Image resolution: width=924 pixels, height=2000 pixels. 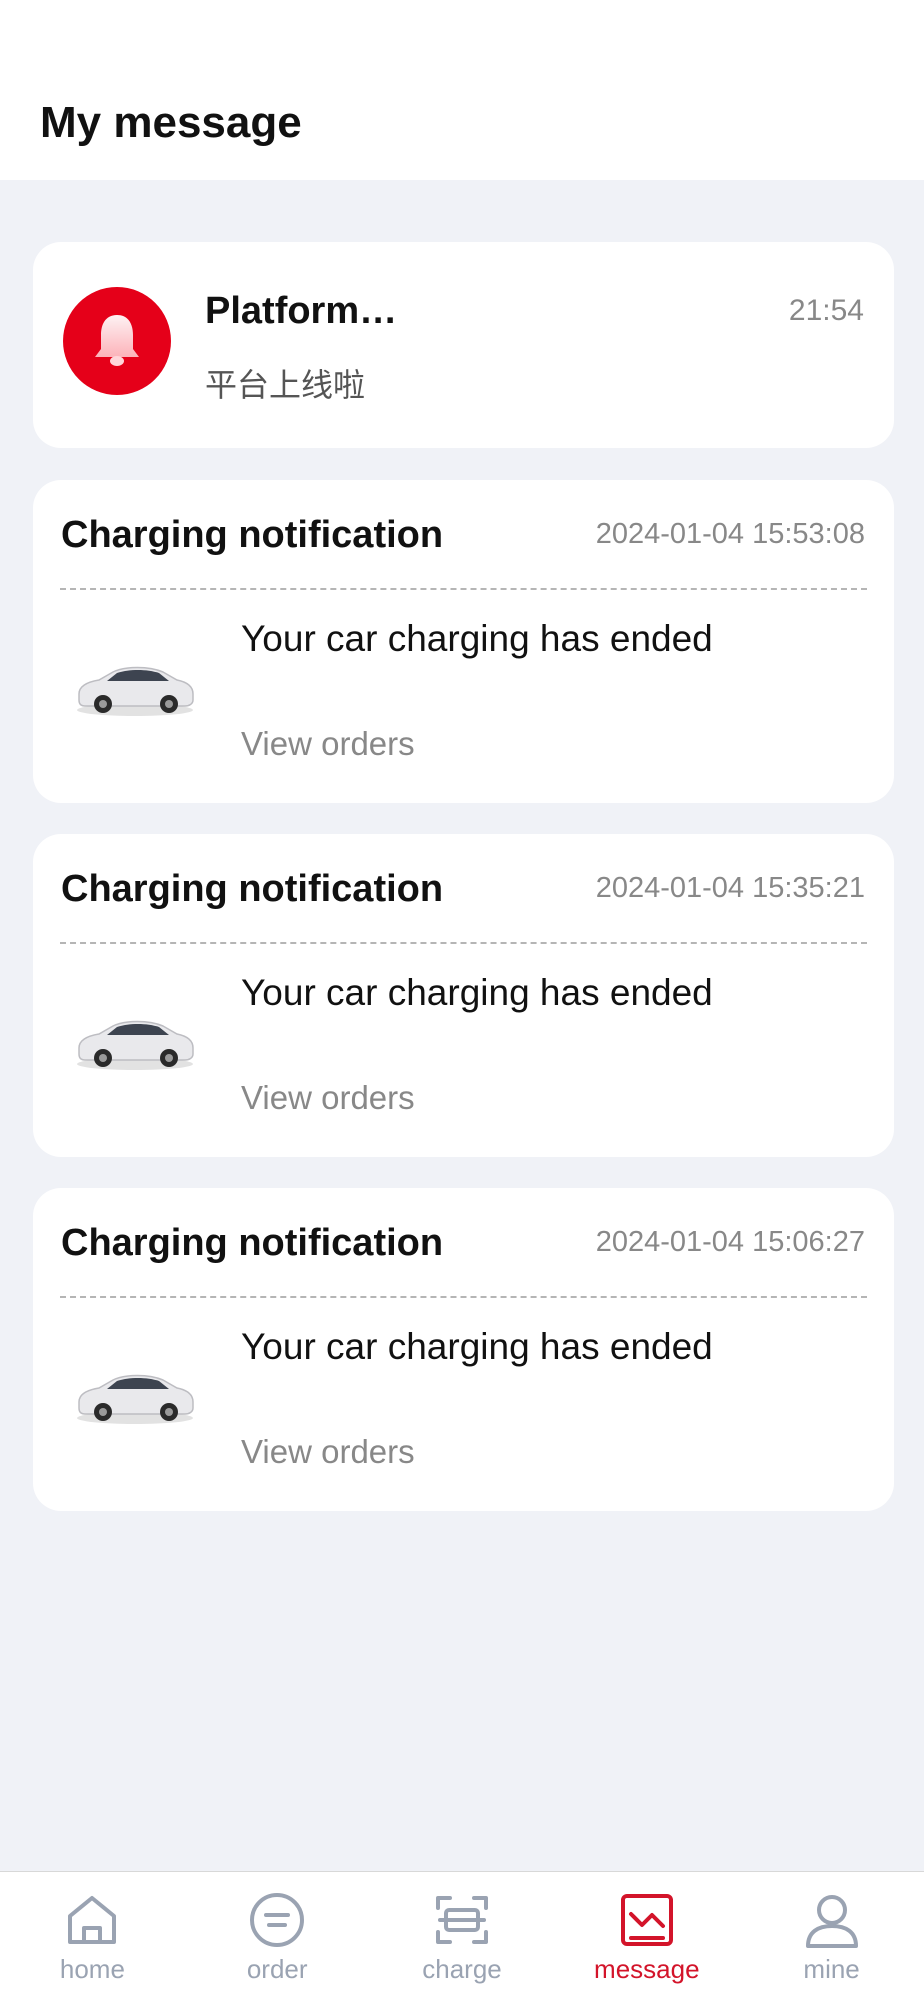 I want to click on platform-message-subtitle: 平台上线啦, so click(x=285, y=385).